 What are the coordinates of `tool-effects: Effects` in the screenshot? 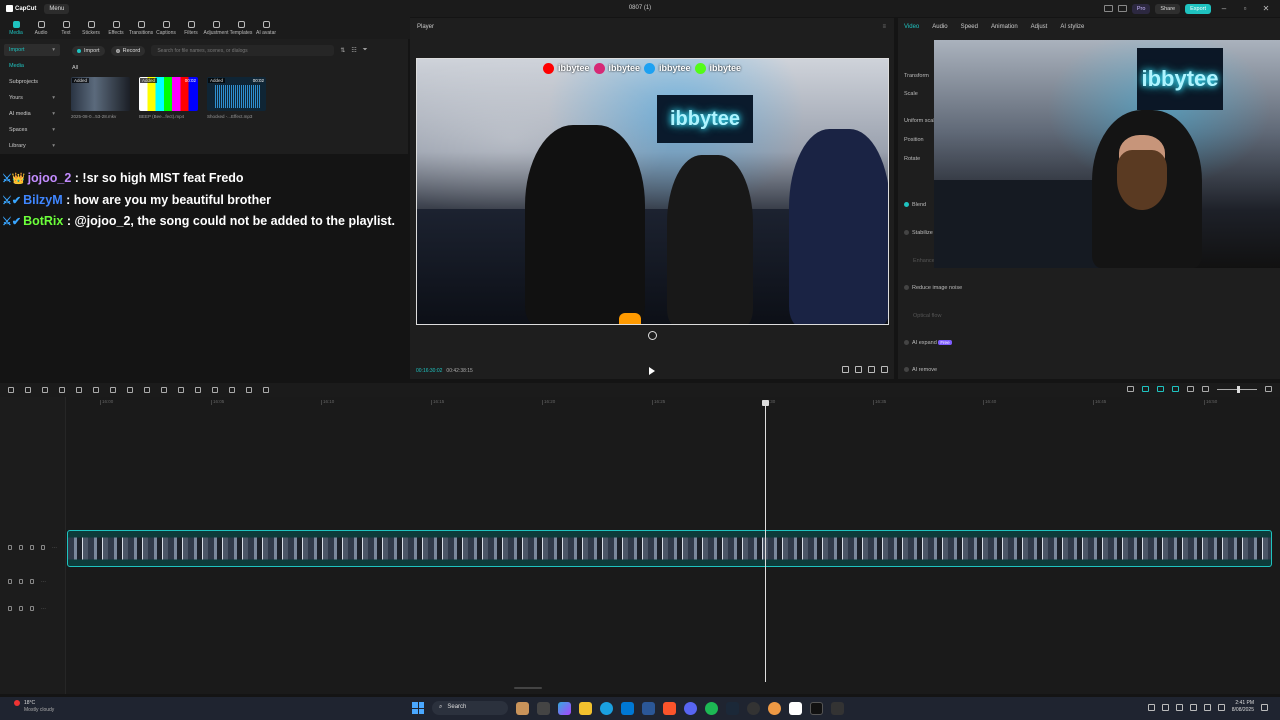 It's located at (116, 28).